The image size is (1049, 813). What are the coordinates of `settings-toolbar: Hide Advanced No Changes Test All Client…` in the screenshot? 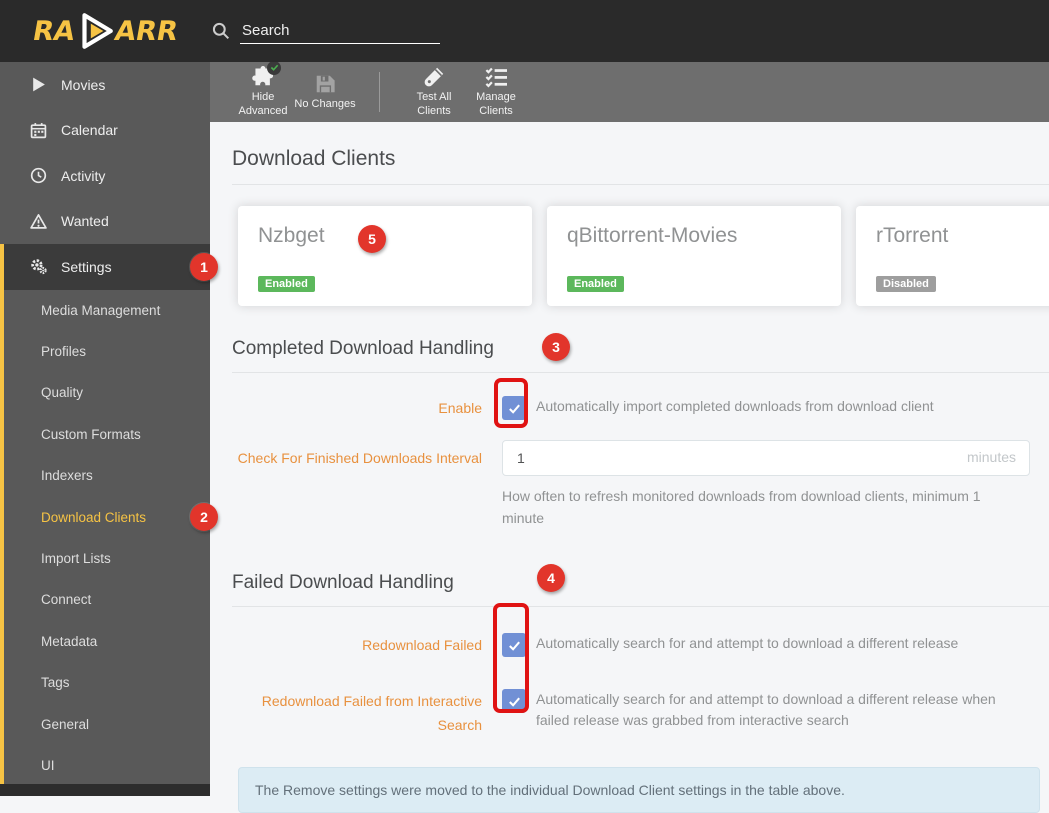 It's located at (629, 91).